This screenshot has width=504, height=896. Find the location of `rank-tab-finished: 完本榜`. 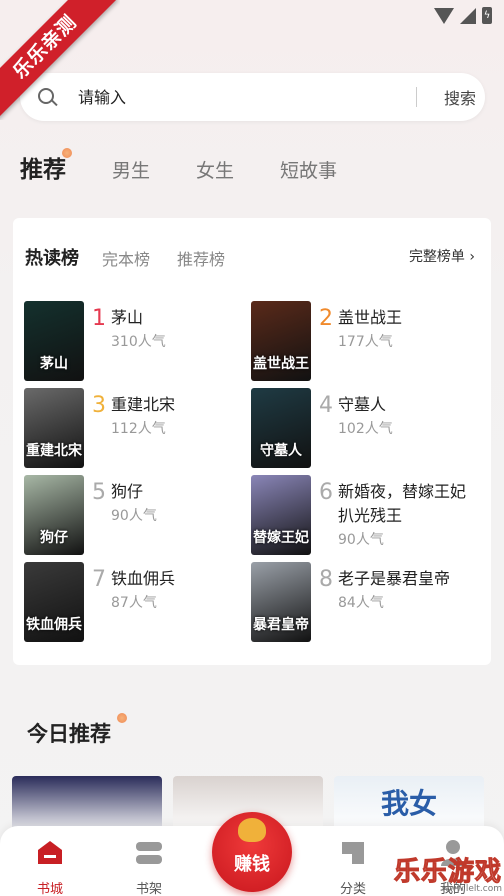

rank-tab-finished: 完本榜 is located at coordinates (126, 258).